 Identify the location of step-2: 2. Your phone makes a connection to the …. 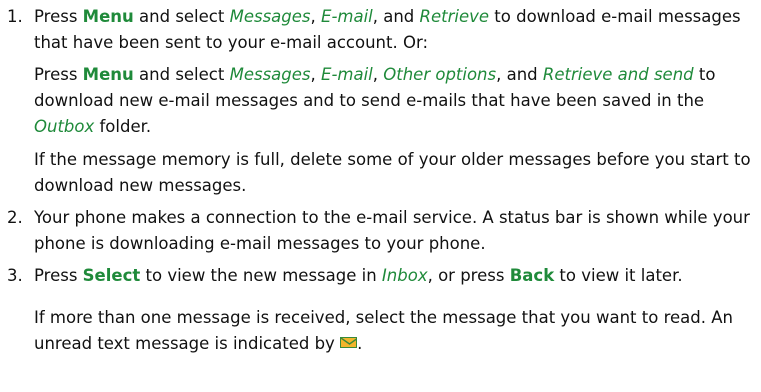
(380, 231).